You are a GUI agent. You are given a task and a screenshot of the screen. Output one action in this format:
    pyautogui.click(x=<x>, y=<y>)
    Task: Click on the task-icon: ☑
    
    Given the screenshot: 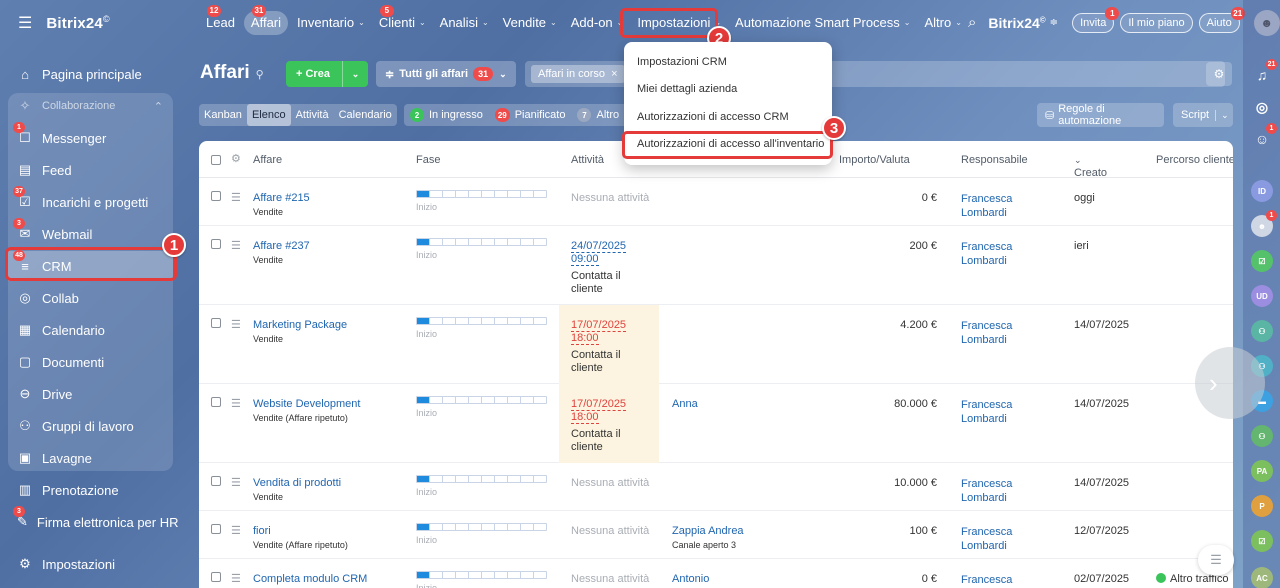 What is the action you would take?
    pyautogui.click(x=1262, y=261)
    